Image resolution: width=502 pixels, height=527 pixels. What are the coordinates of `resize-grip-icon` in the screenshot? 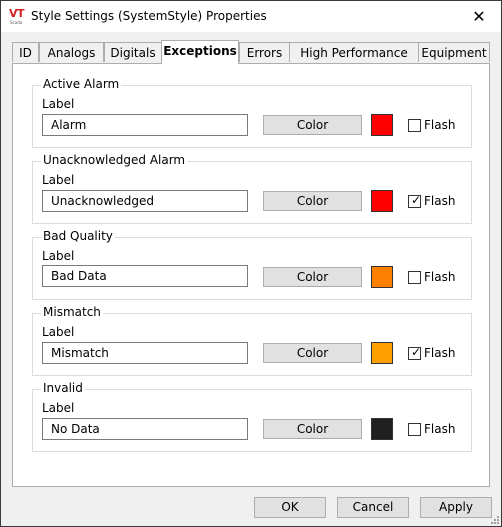 It's located at (494, 519).